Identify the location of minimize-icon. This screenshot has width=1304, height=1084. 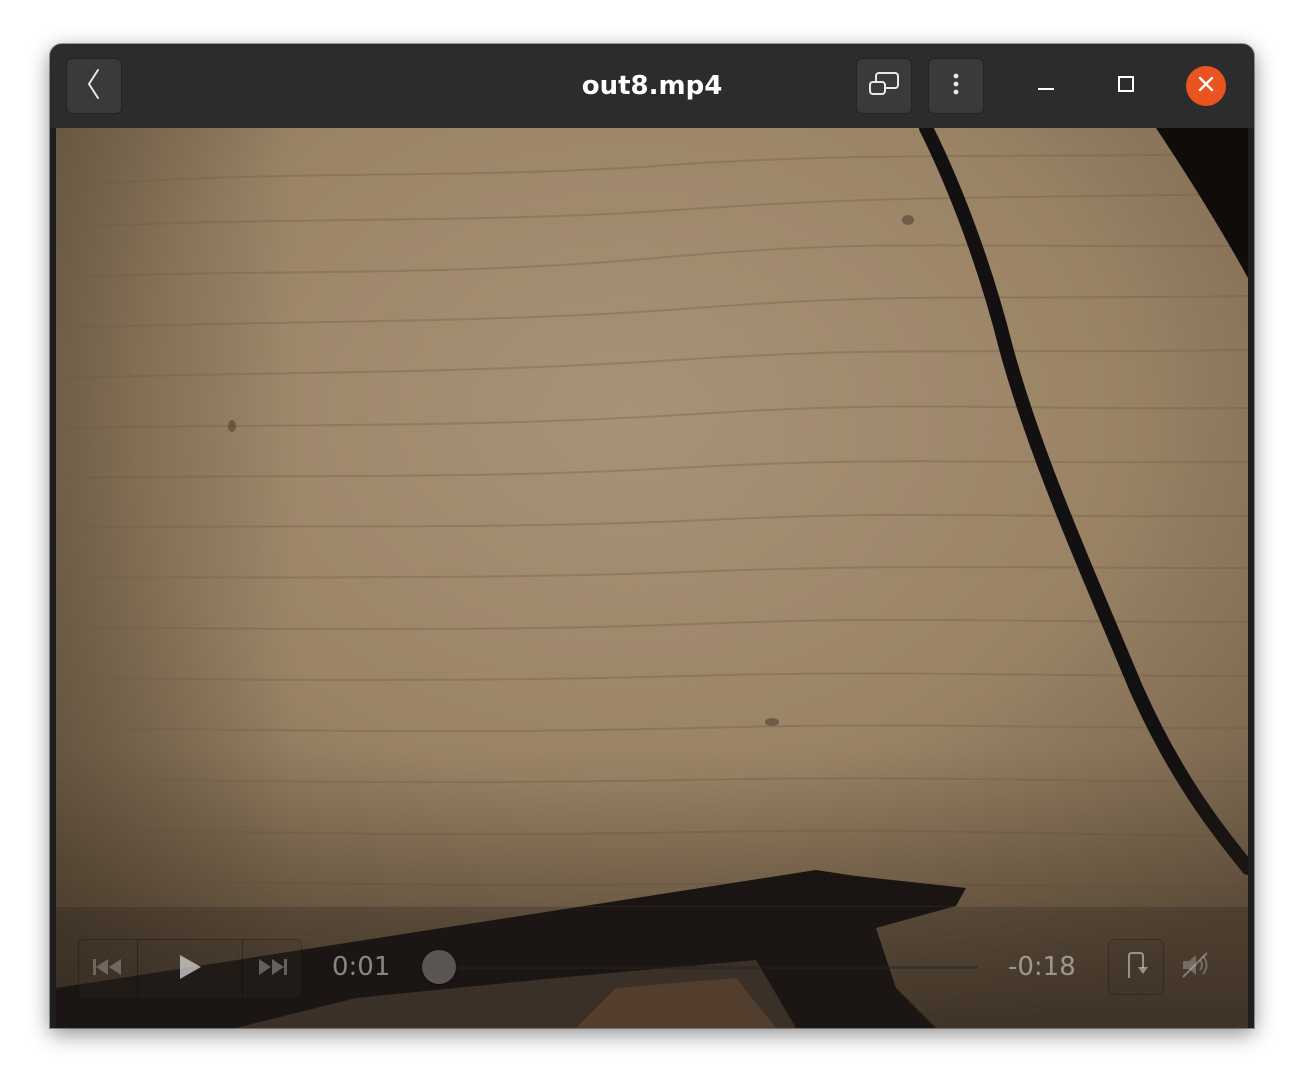
(1046, 86).